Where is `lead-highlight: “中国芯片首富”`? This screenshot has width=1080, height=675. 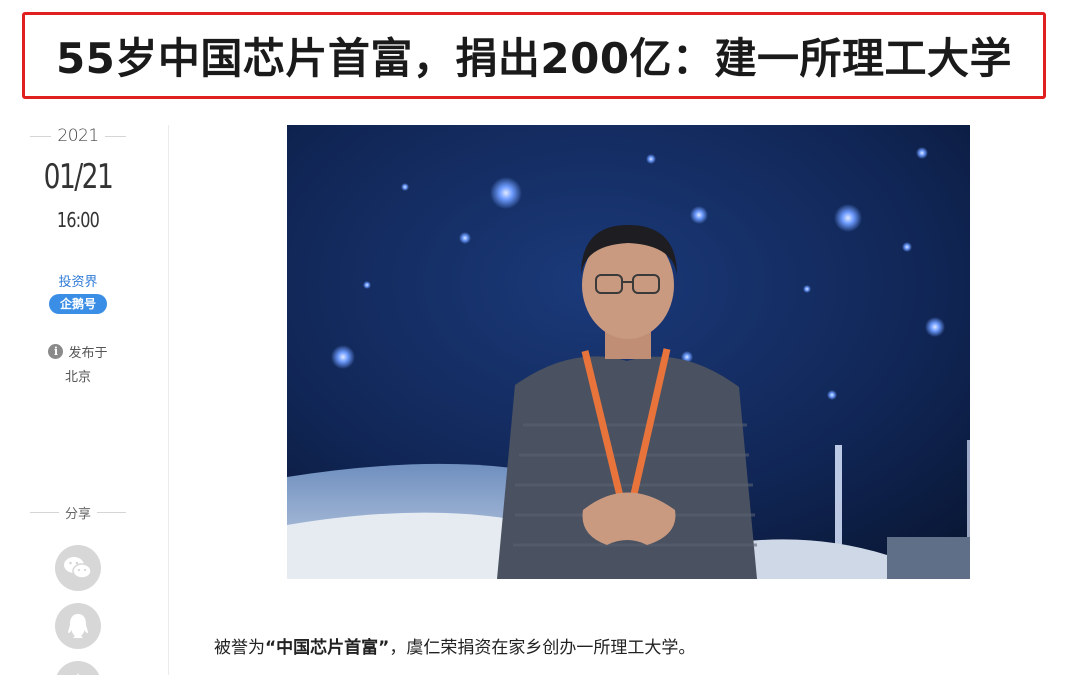 lead-highlight: “中国芯片首富” is located at coordinates (327, 648).